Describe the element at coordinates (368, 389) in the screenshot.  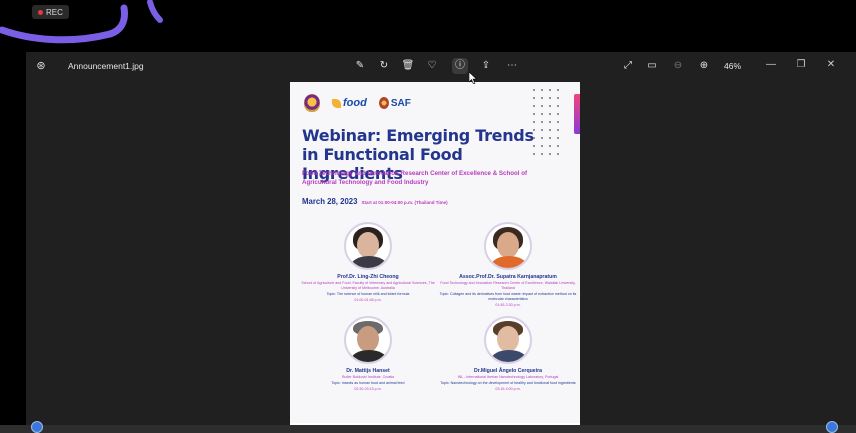
I see `speaker-time: 02:30-03:15 p.m.` at that location.